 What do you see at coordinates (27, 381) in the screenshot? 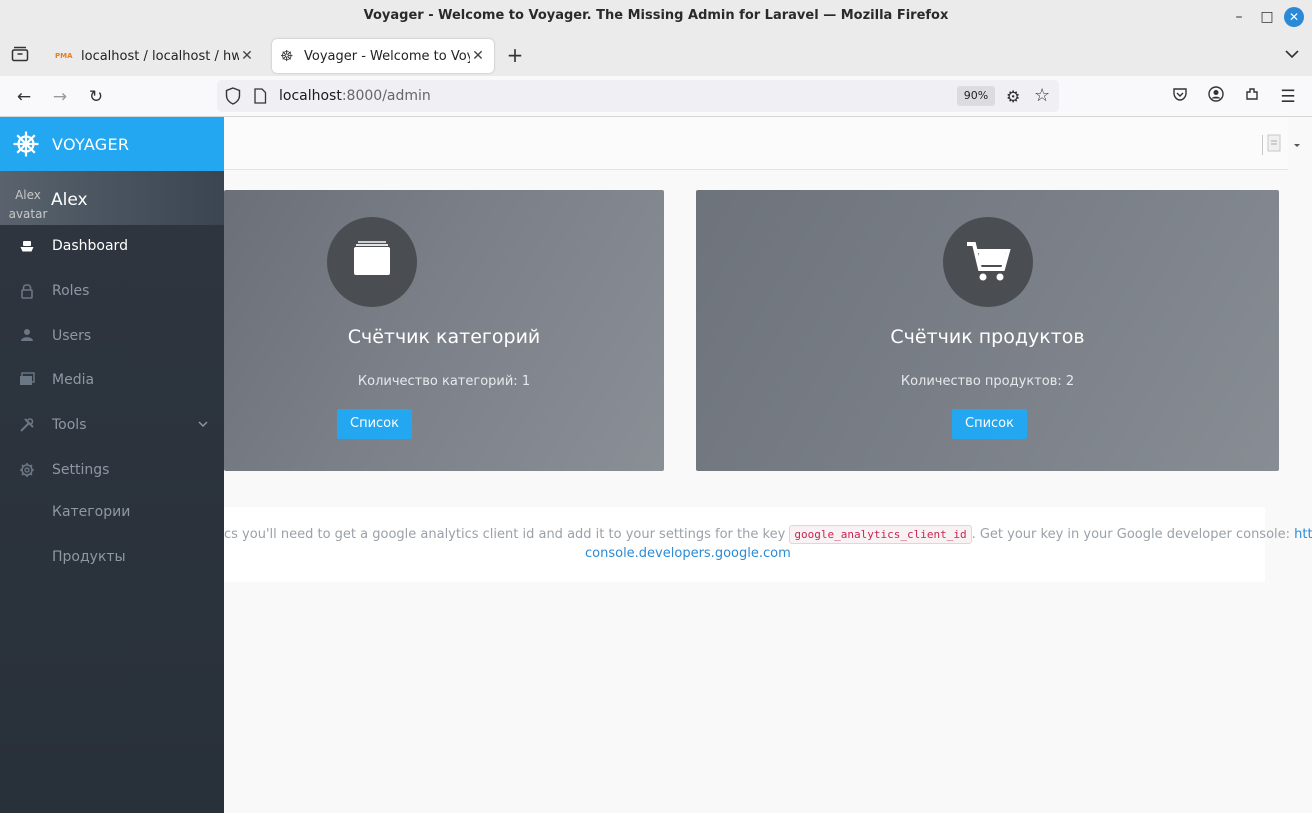
I see `images-icon` at bounding box center [27, 381].